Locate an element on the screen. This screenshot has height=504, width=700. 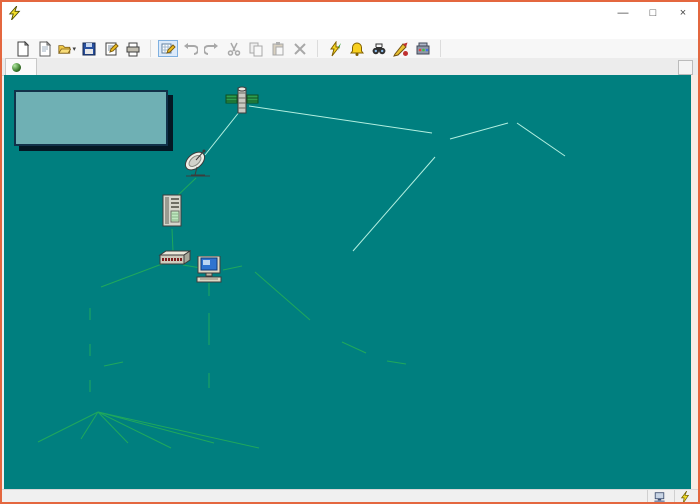
alarm-bell-icon is located at coordinates (357, 48).